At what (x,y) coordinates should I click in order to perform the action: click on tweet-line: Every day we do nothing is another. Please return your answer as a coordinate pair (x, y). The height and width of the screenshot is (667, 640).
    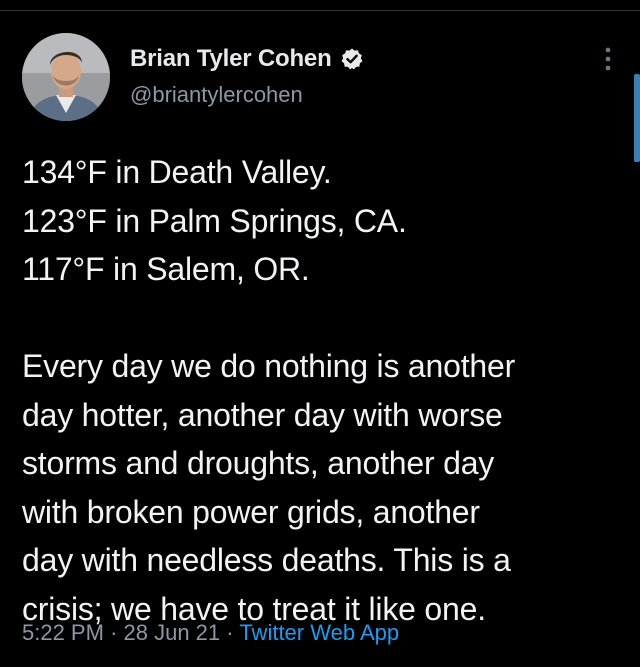
    Looking at the image, I should click on (269, 366).